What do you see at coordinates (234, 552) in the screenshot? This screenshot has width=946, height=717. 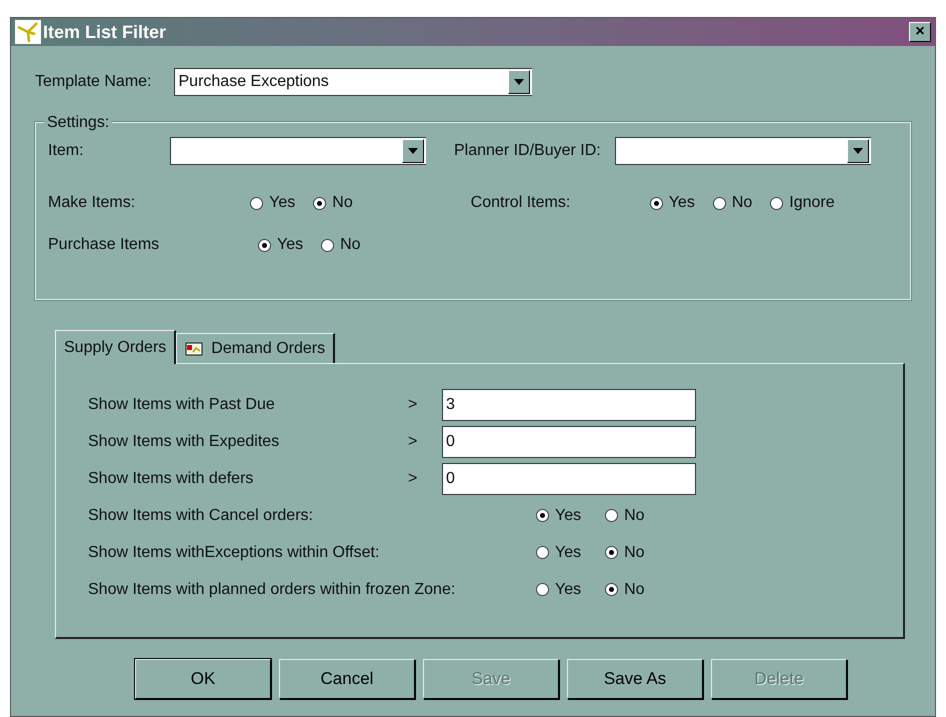 I see `option-label: Show Items withExceptions within Offset:` at bounding box center [234, 552].